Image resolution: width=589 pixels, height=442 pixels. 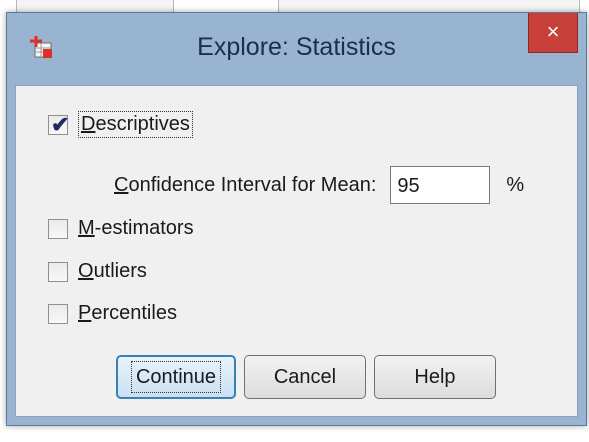 What do you see at coordinates (58, 271) in the screenshot?
I see `outliers-checkbox` at bounding box center [58, 271].